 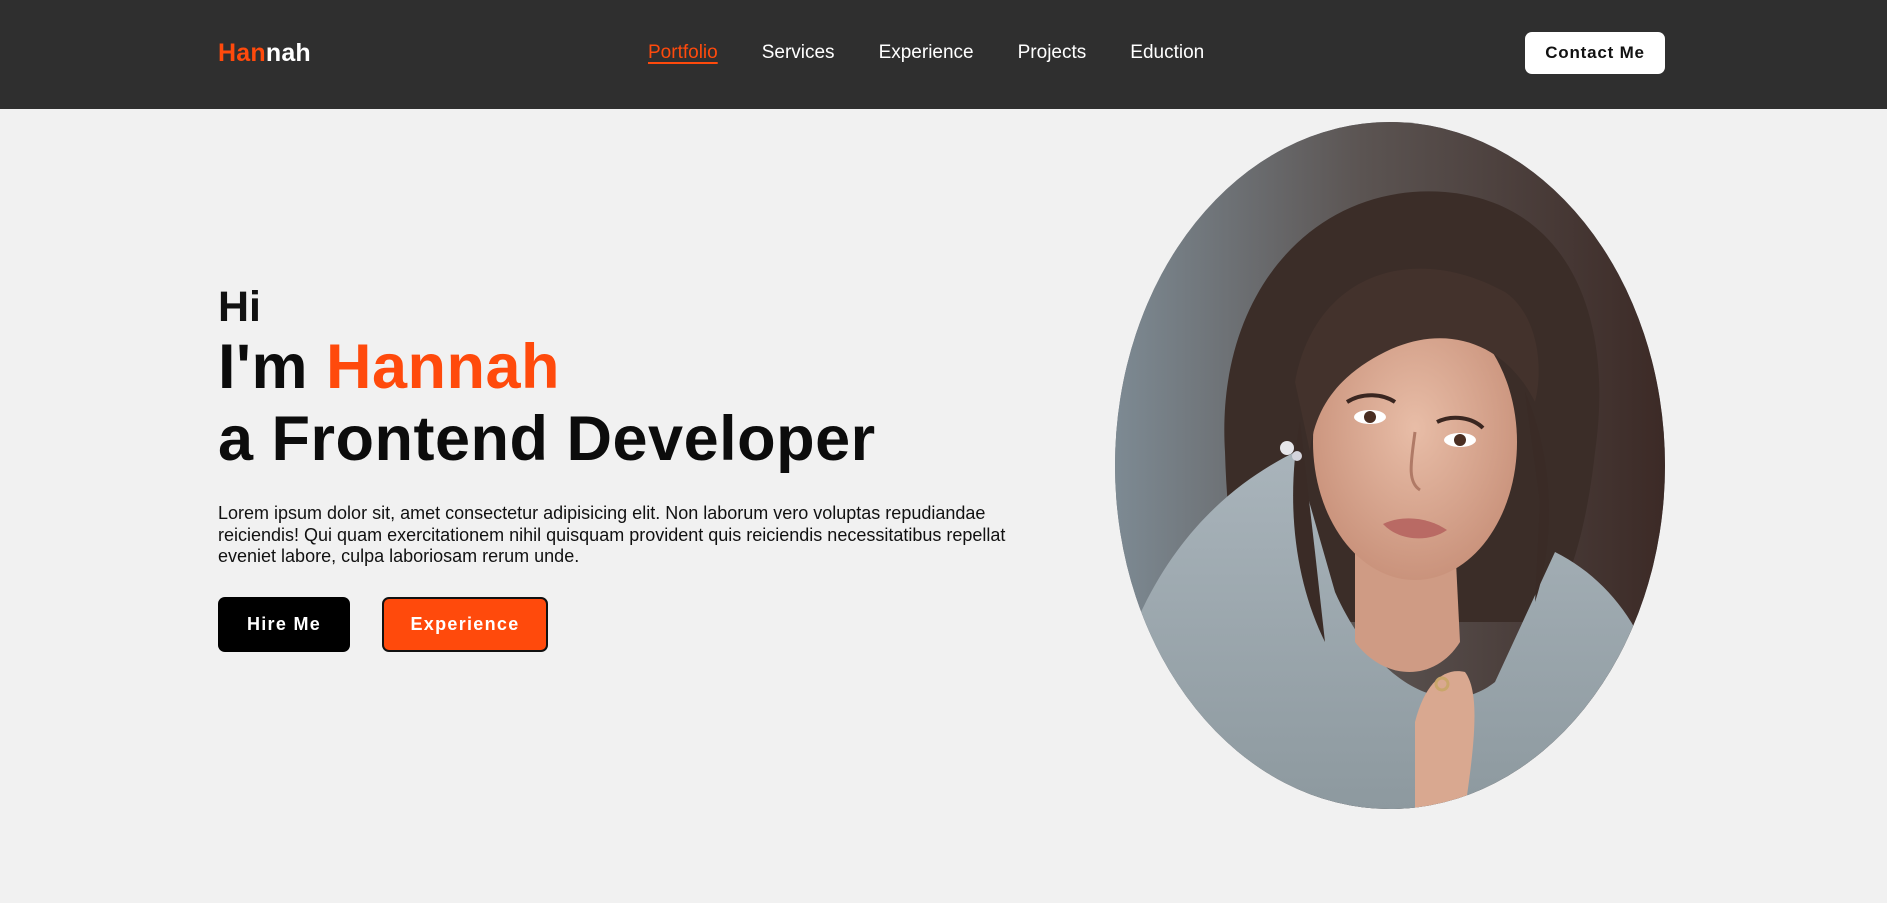 What do you see at coordinates (443, 367) in the screenshot?
I see `hero-name: Hannah` at bounding box center [443, 367].